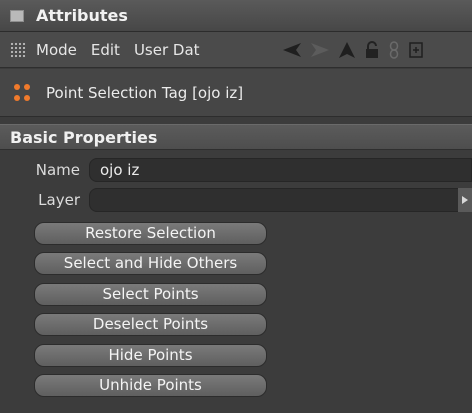 This screenshot has width=472, height=413. I want to click on section-basic-properties: Basic Properties, so click(236, 137).